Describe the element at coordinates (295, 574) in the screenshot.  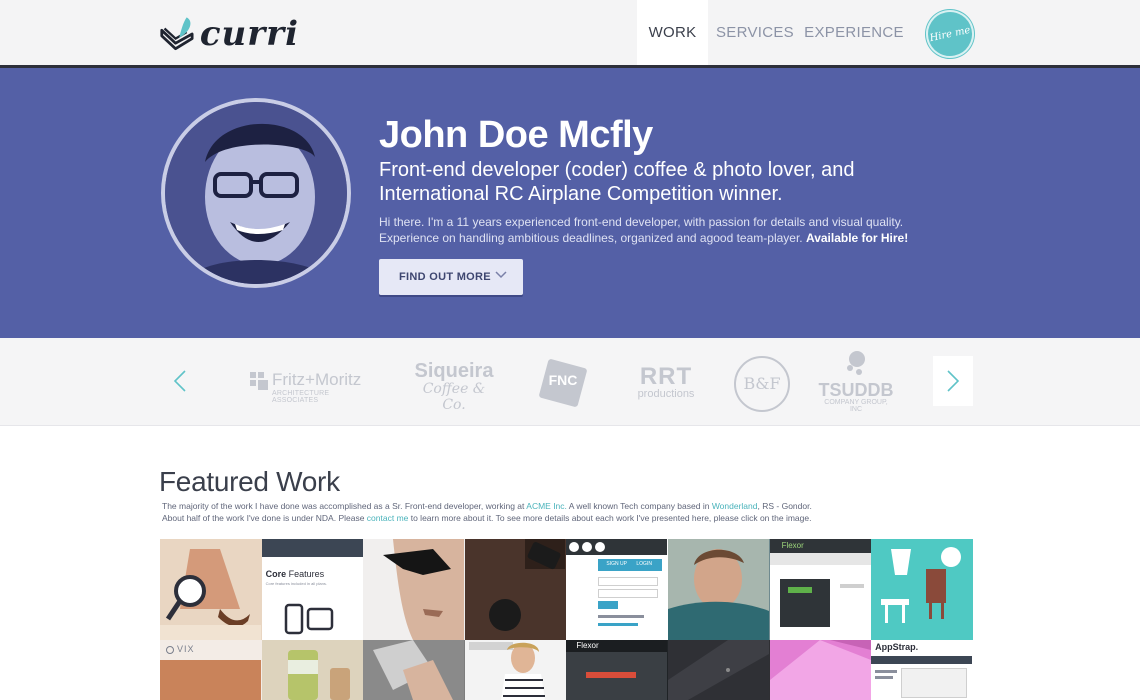
I see `core-features-title: Core Features` at that location.